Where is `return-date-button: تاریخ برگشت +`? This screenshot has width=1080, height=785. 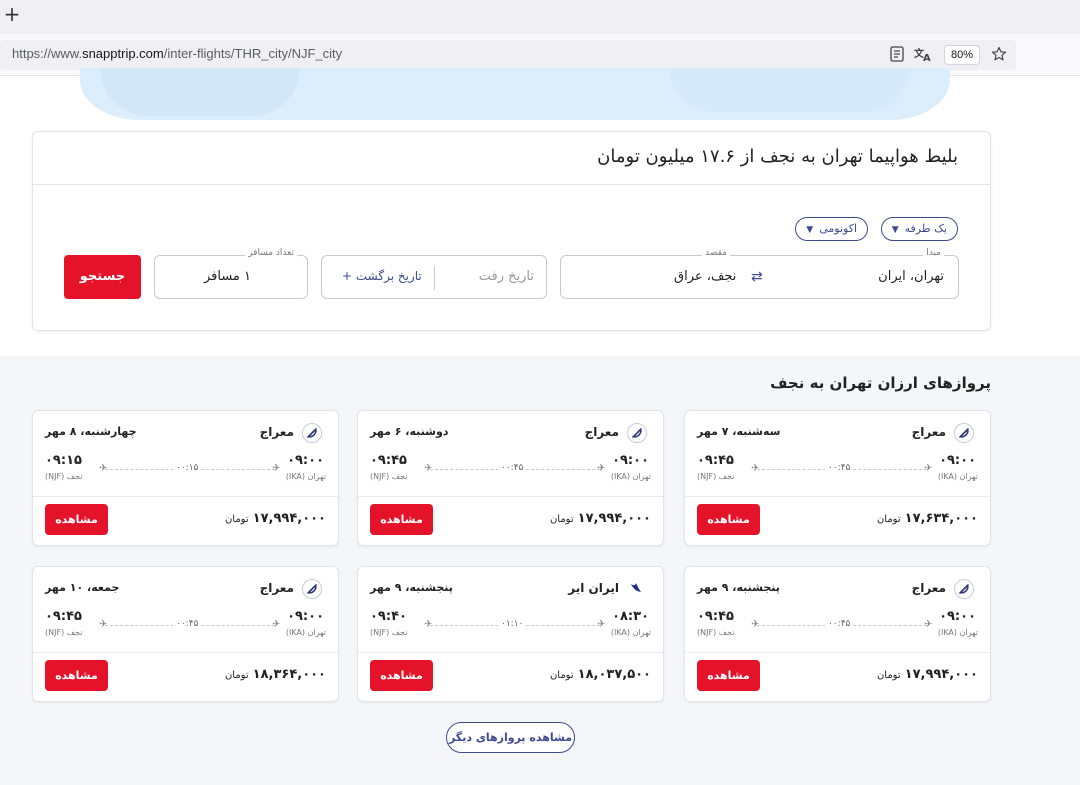
return-date-button: تاریخ برگشت + is located at coordinates (382, 276).